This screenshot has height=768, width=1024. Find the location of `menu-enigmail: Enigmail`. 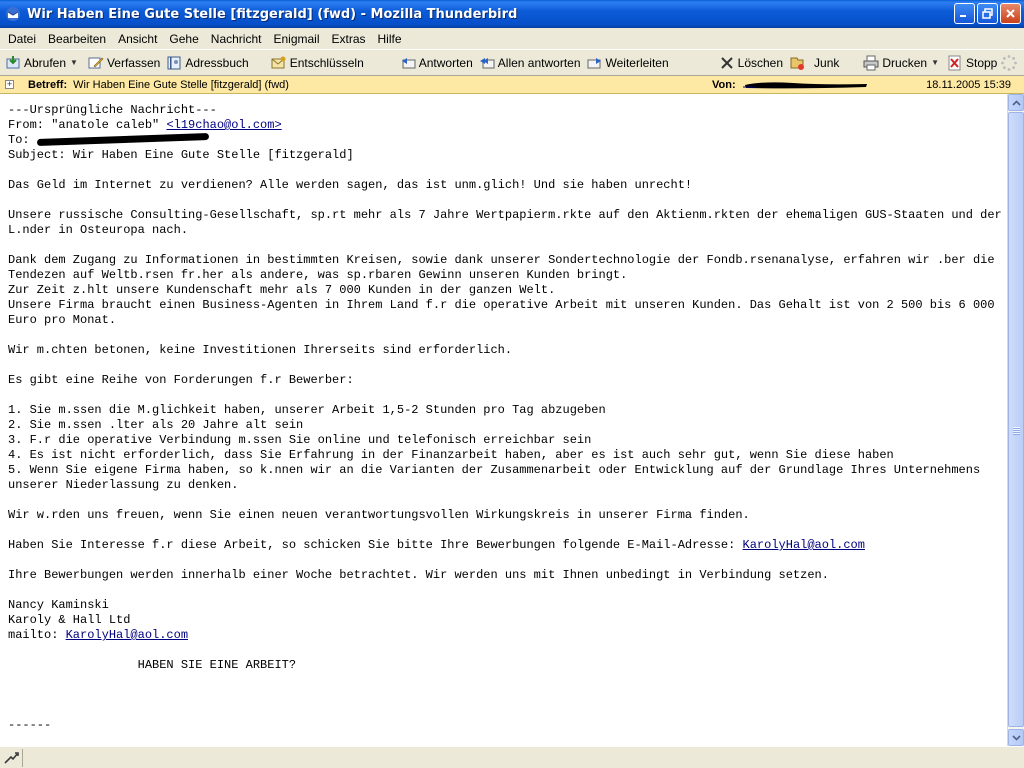

menu-enigmail: Enigmail is located at coordinates (296, 39).